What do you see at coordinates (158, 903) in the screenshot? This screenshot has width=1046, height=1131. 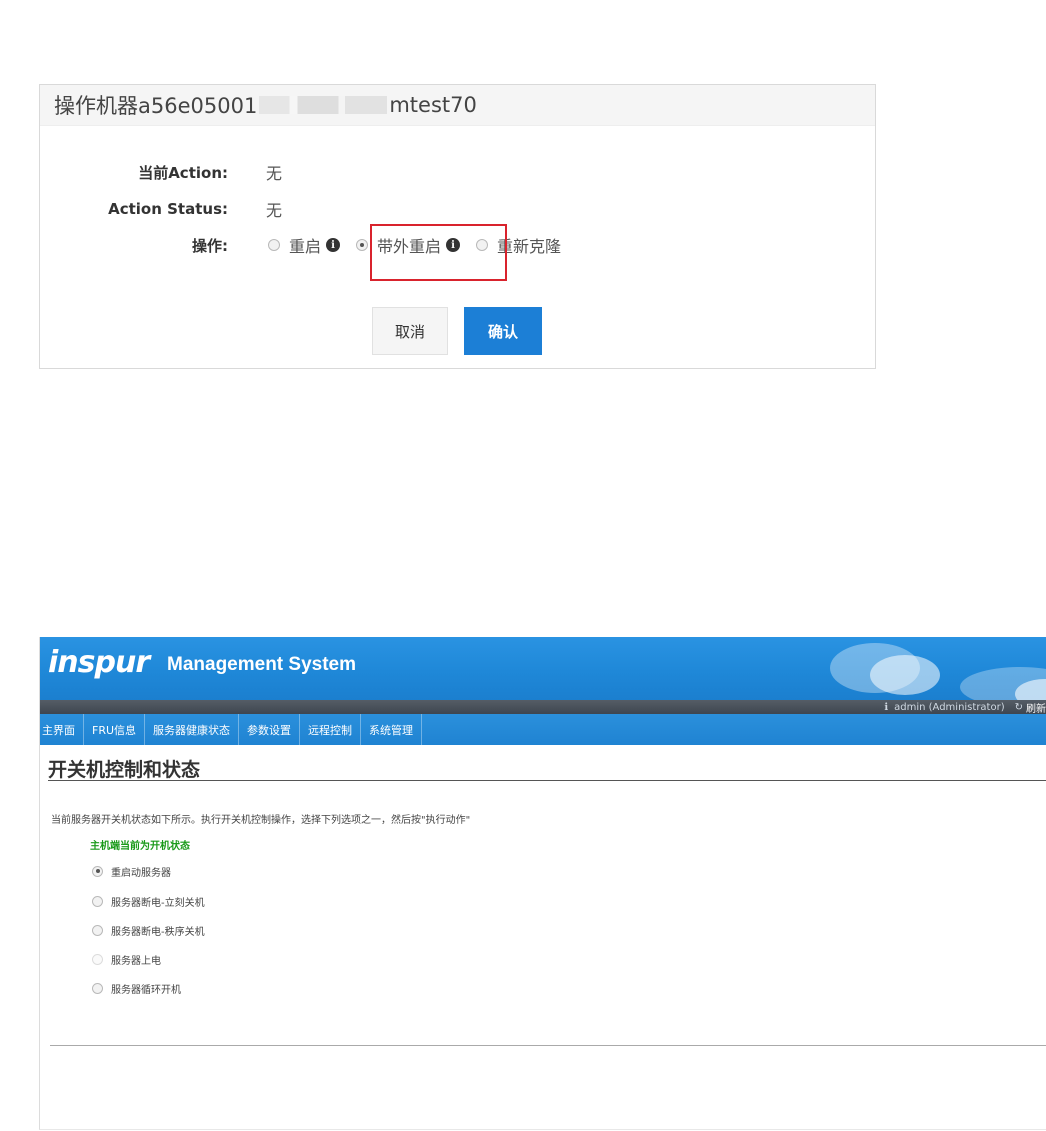 I see `power-off-immediate-label: 服务器断电-立刻关机` at bounding box center [158, 903].